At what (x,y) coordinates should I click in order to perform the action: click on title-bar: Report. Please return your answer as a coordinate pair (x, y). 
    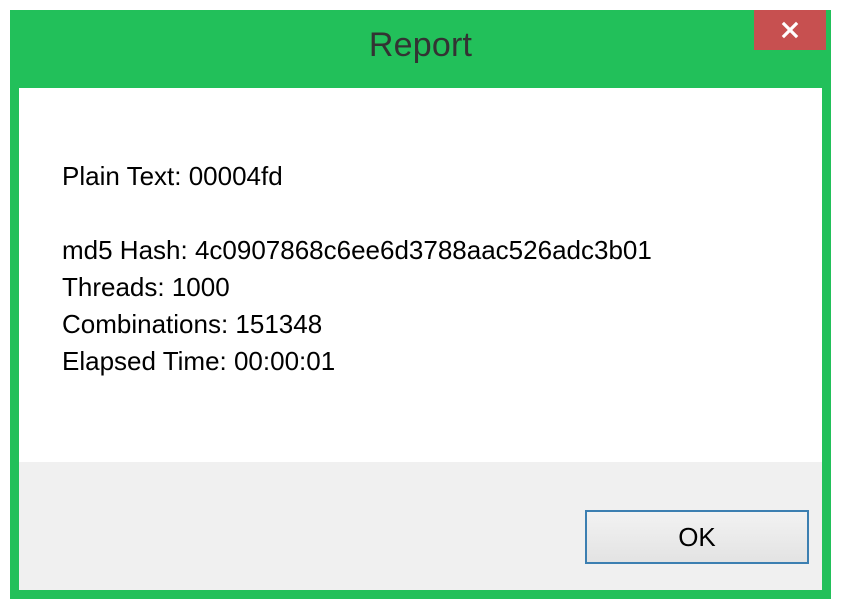
    Looking at the image, I should click on (420, 49).